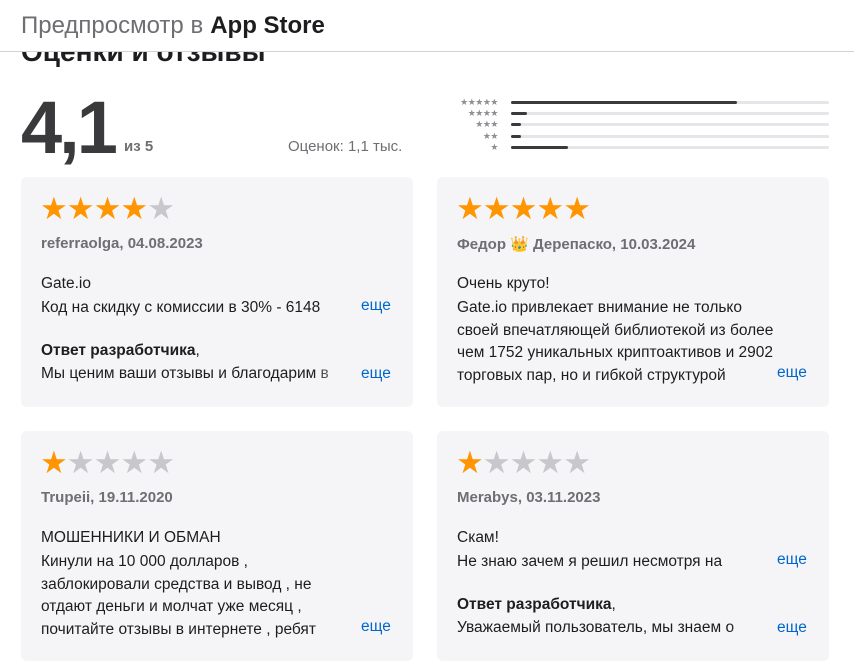 The height and width of the screenshot is (667, 854). I want to click on histogram-row-1: ★, so click(630, 146).